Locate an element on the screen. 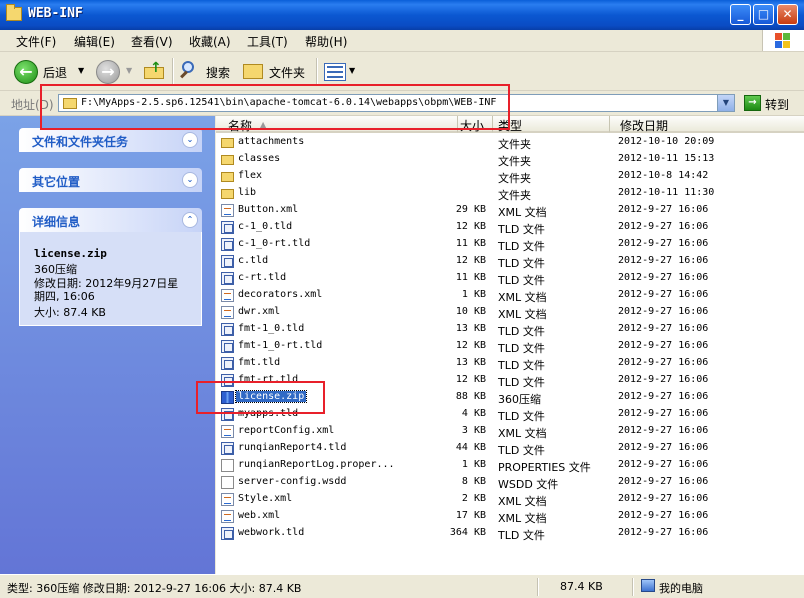 The height and width of the screenshot is (598, 804). file-row: c.tld 12 KB TLD 文件 2012-9-27 16:06 is located at coordinates (510, 261).